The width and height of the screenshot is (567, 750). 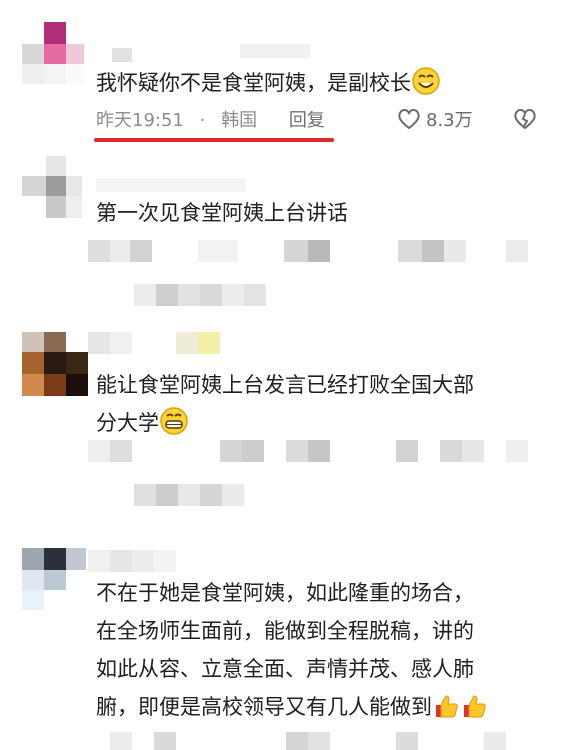 I want to click on comment-text-line-4: 腑，即便是高校领导又有几人能做到, so click(x=292, y=710).